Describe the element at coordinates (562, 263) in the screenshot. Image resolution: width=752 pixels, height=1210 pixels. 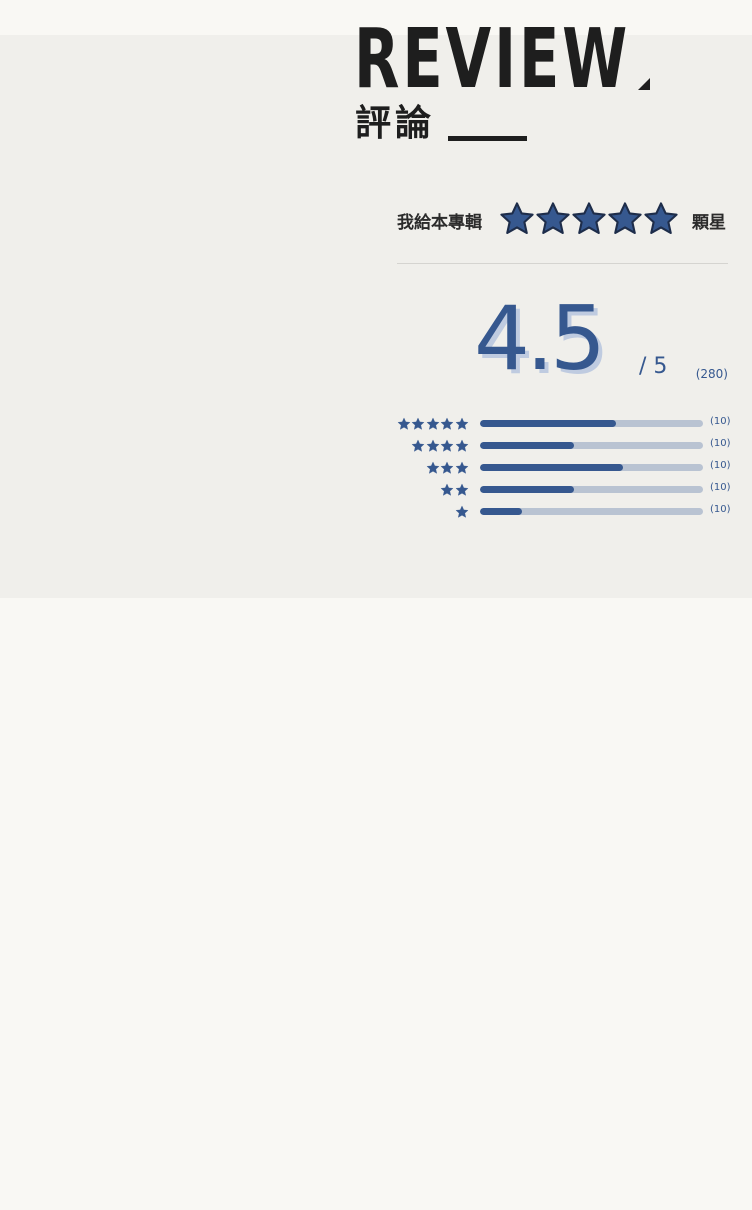
I see `divider` at that location.